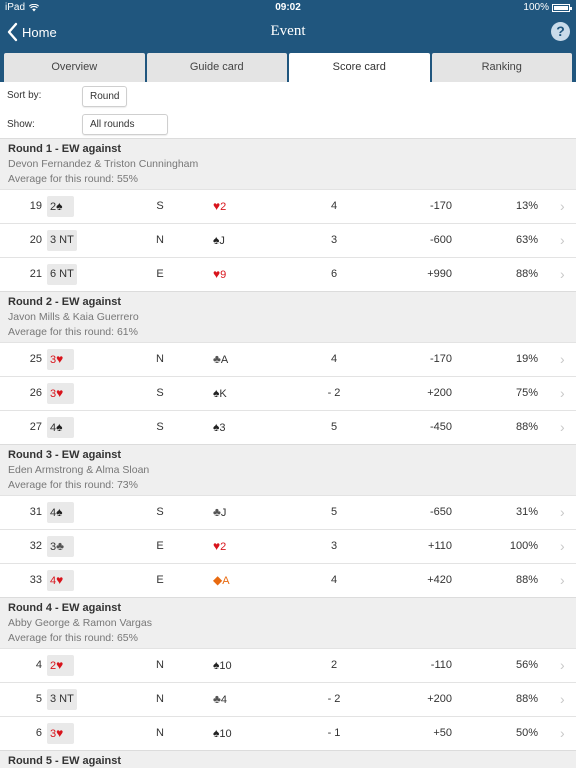 Image resolution: width=576 pixels, height=768 pixels. What do you see at coordinates (73, 179) in the screenshot?
I see `round-average: Average for this round: 55%` at bounding box center [73, 179].